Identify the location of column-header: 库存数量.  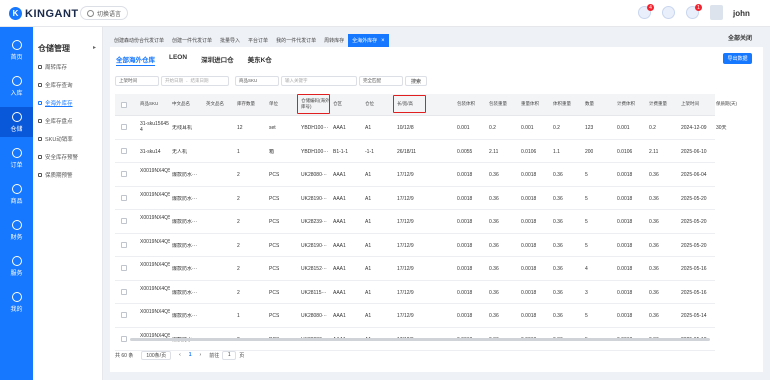
(246, 104).